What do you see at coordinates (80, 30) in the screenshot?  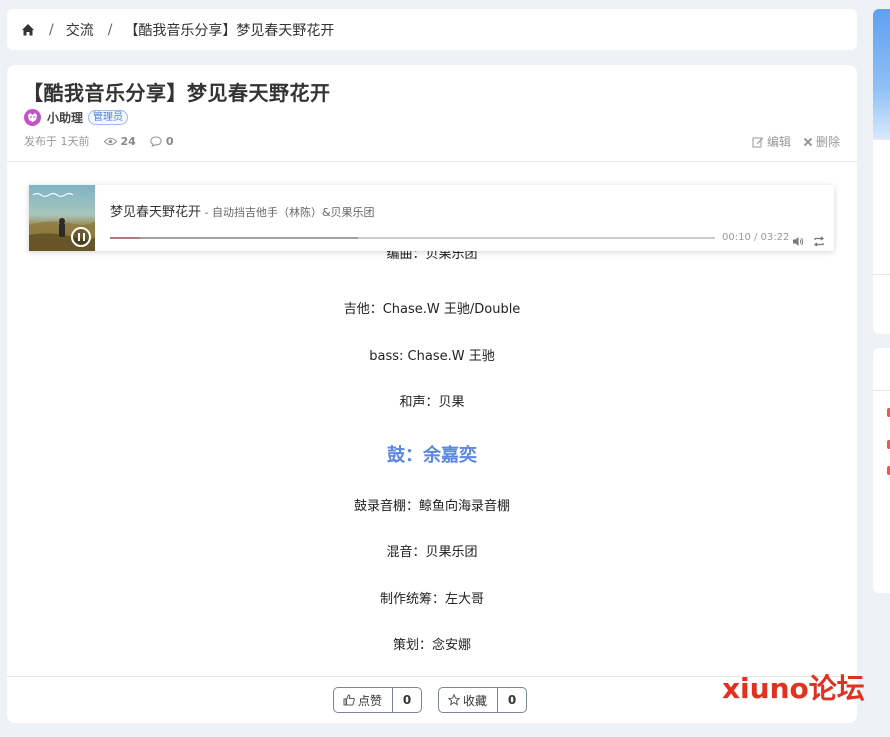 I see `breadcrumb-item-forum: 交流` at bounding box center [80, 30].